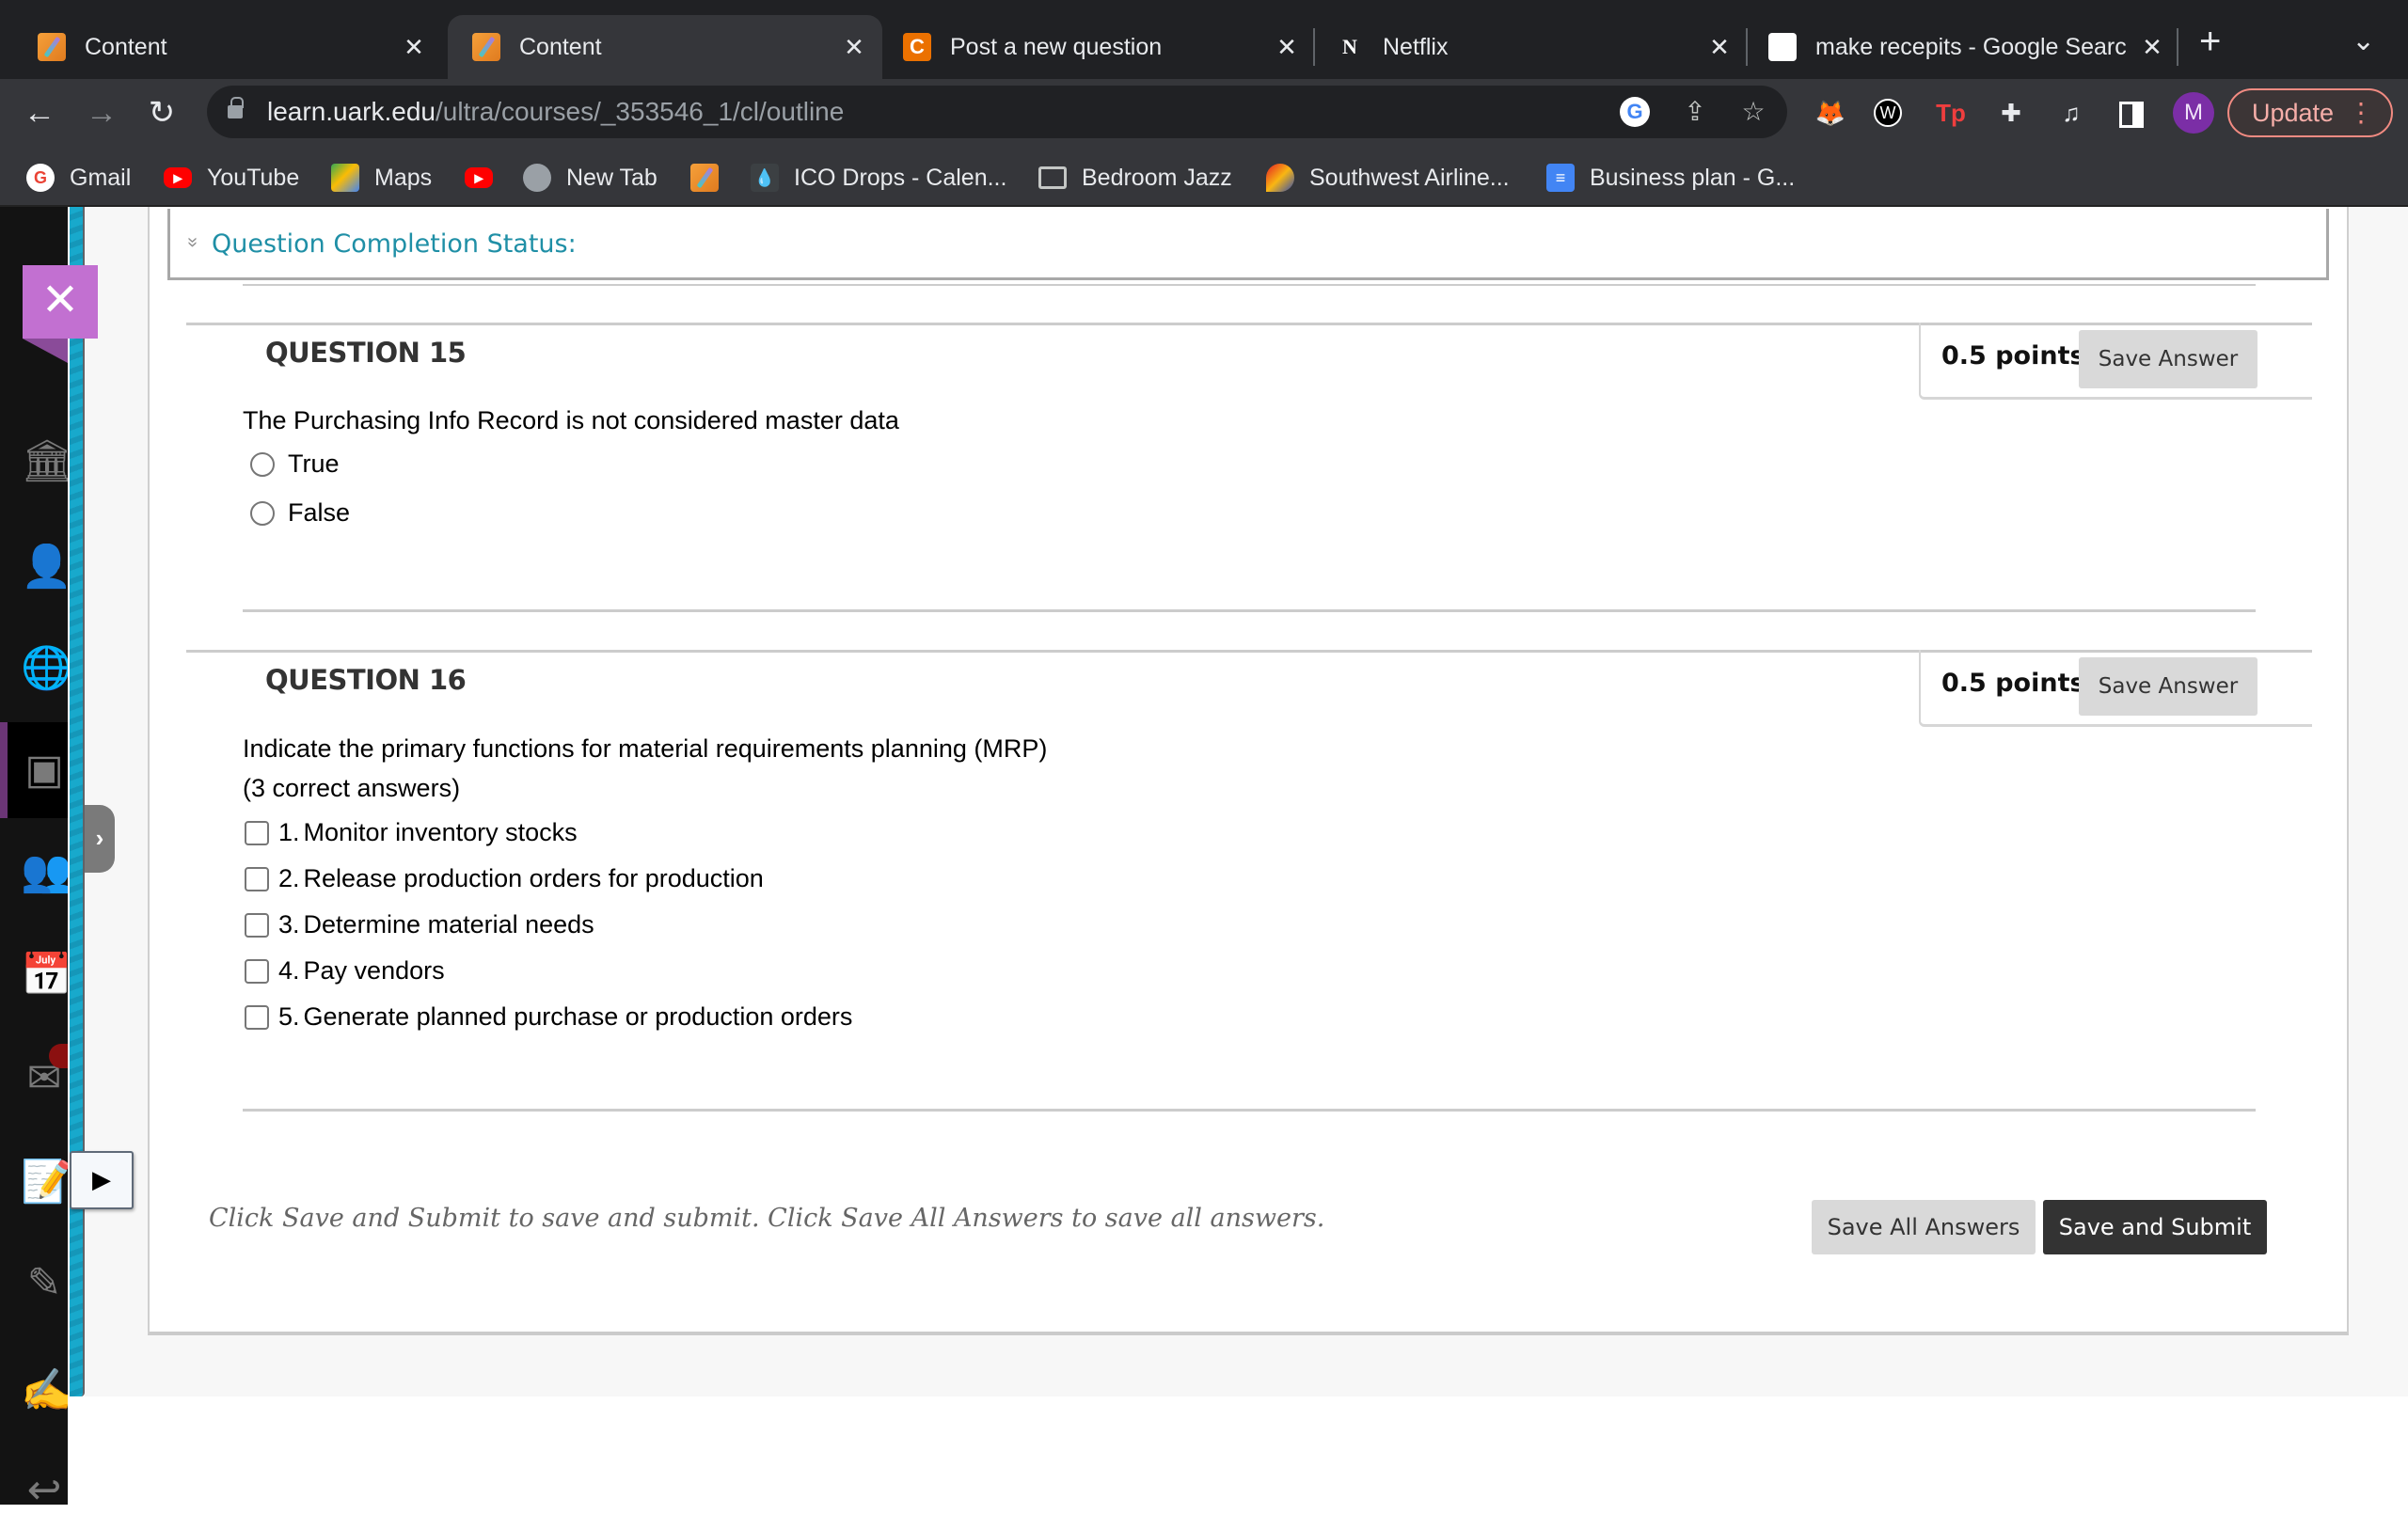  What do you see at coordinates (1248, 245) in the screenshot?
I see `question-completion-status: » Question Completion Status:` at bounding box center [1248, 245].